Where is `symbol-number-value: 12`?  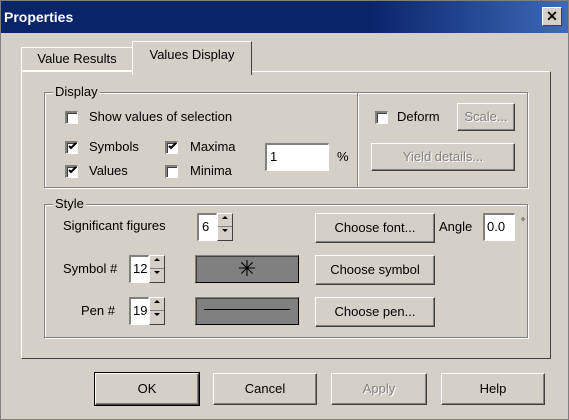 symbol-number-value: 12 is located at coordinates (140, 268).